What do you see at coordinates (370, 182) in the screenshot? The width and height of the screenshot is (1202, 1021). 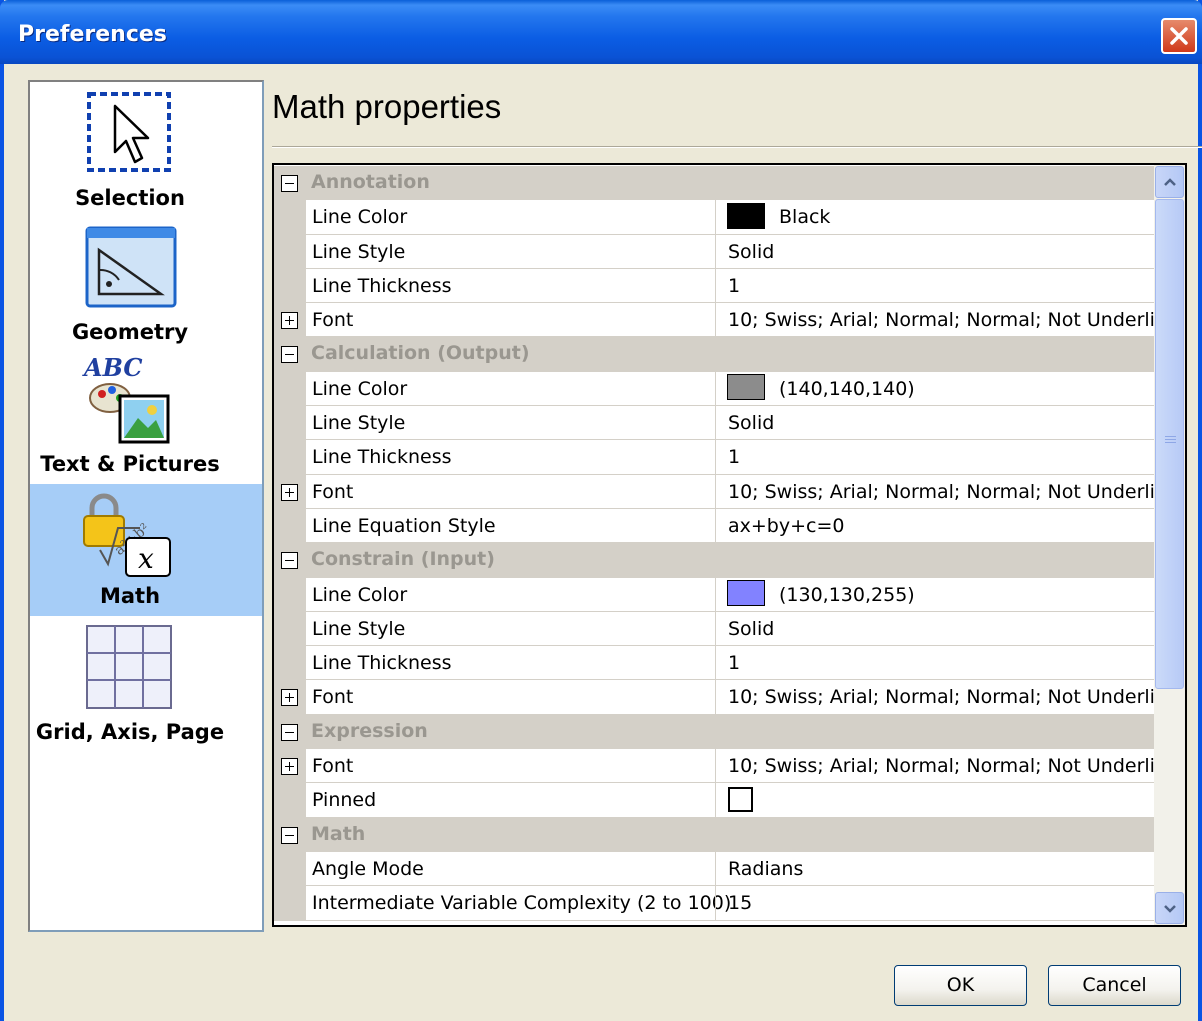 I see `category-name: Annotation` at bounding box center [370, 182].